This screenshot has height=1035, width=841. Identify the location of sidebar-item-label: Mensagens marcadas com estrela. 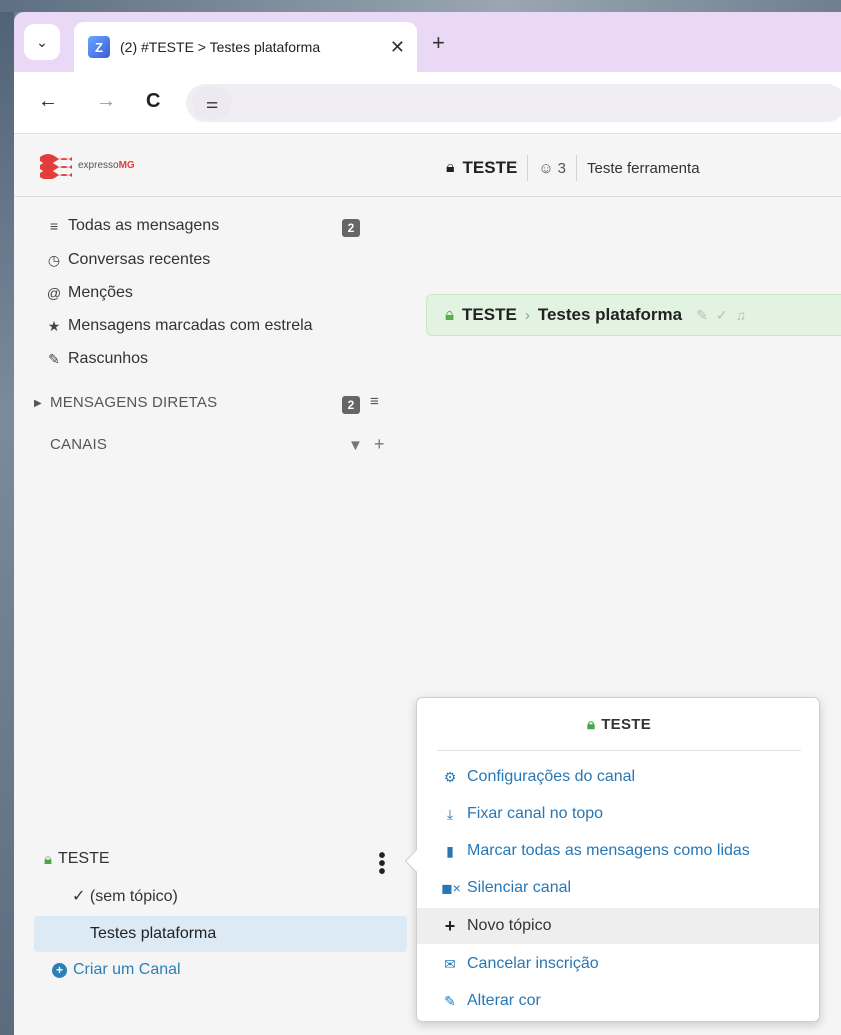
(190, 325).